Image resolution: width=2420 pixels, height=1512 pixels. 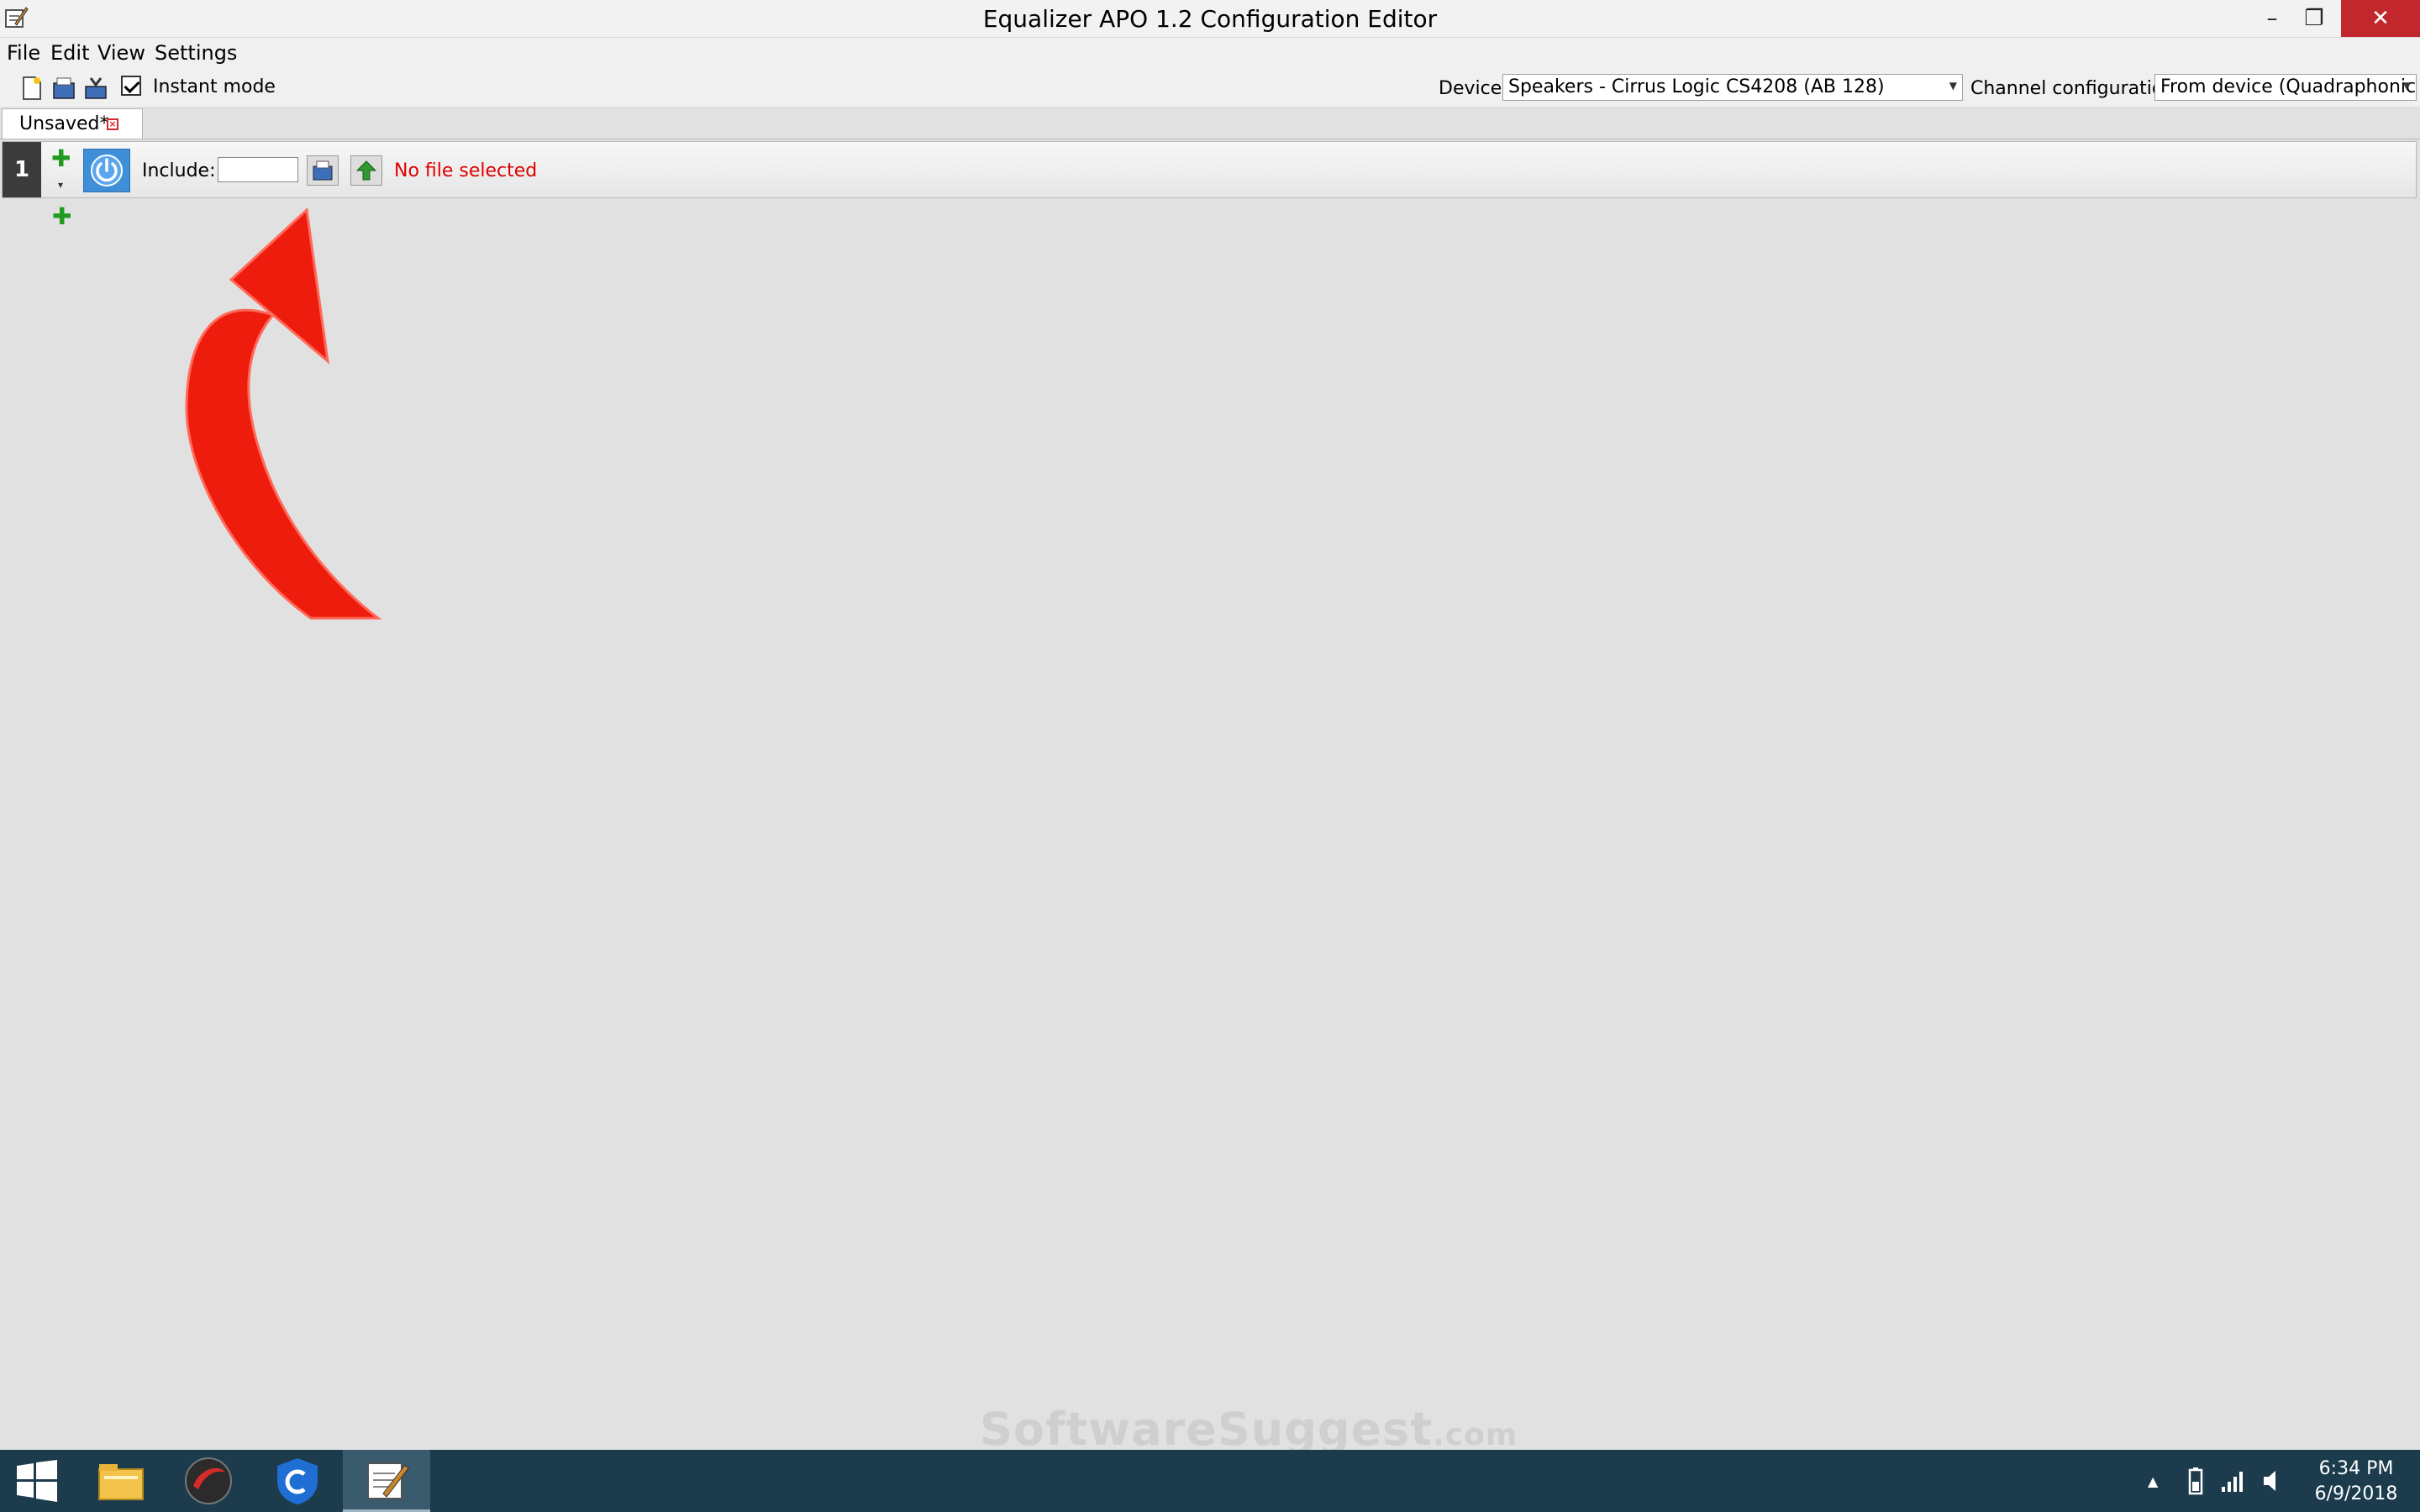 I want to click on include-path-input, so click(x=258, y=169).